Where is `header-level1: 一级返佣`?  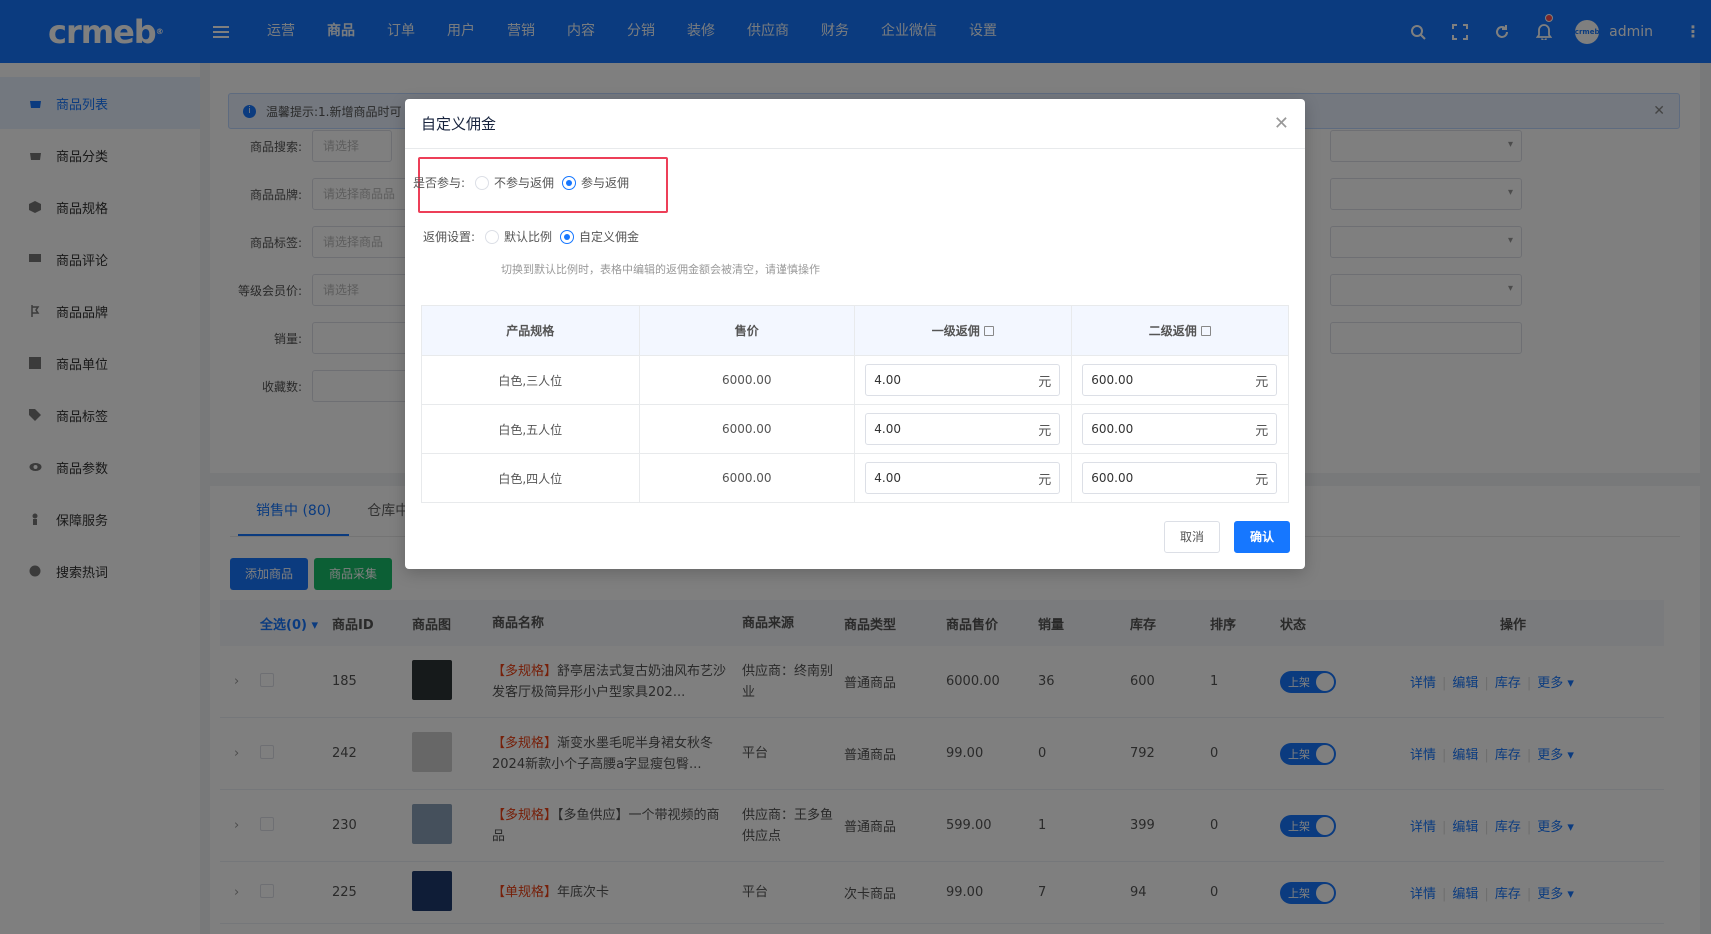 header-level1: 一级返佣 is located at coordinates (963, 330).